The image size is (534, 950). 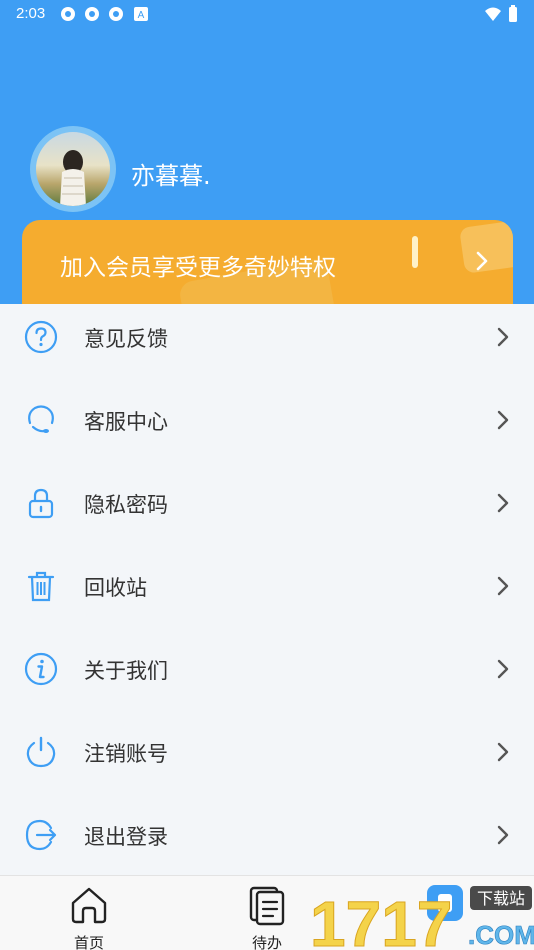 I want to click on watermark-badge: 下载站, so click(x=501, y=898).